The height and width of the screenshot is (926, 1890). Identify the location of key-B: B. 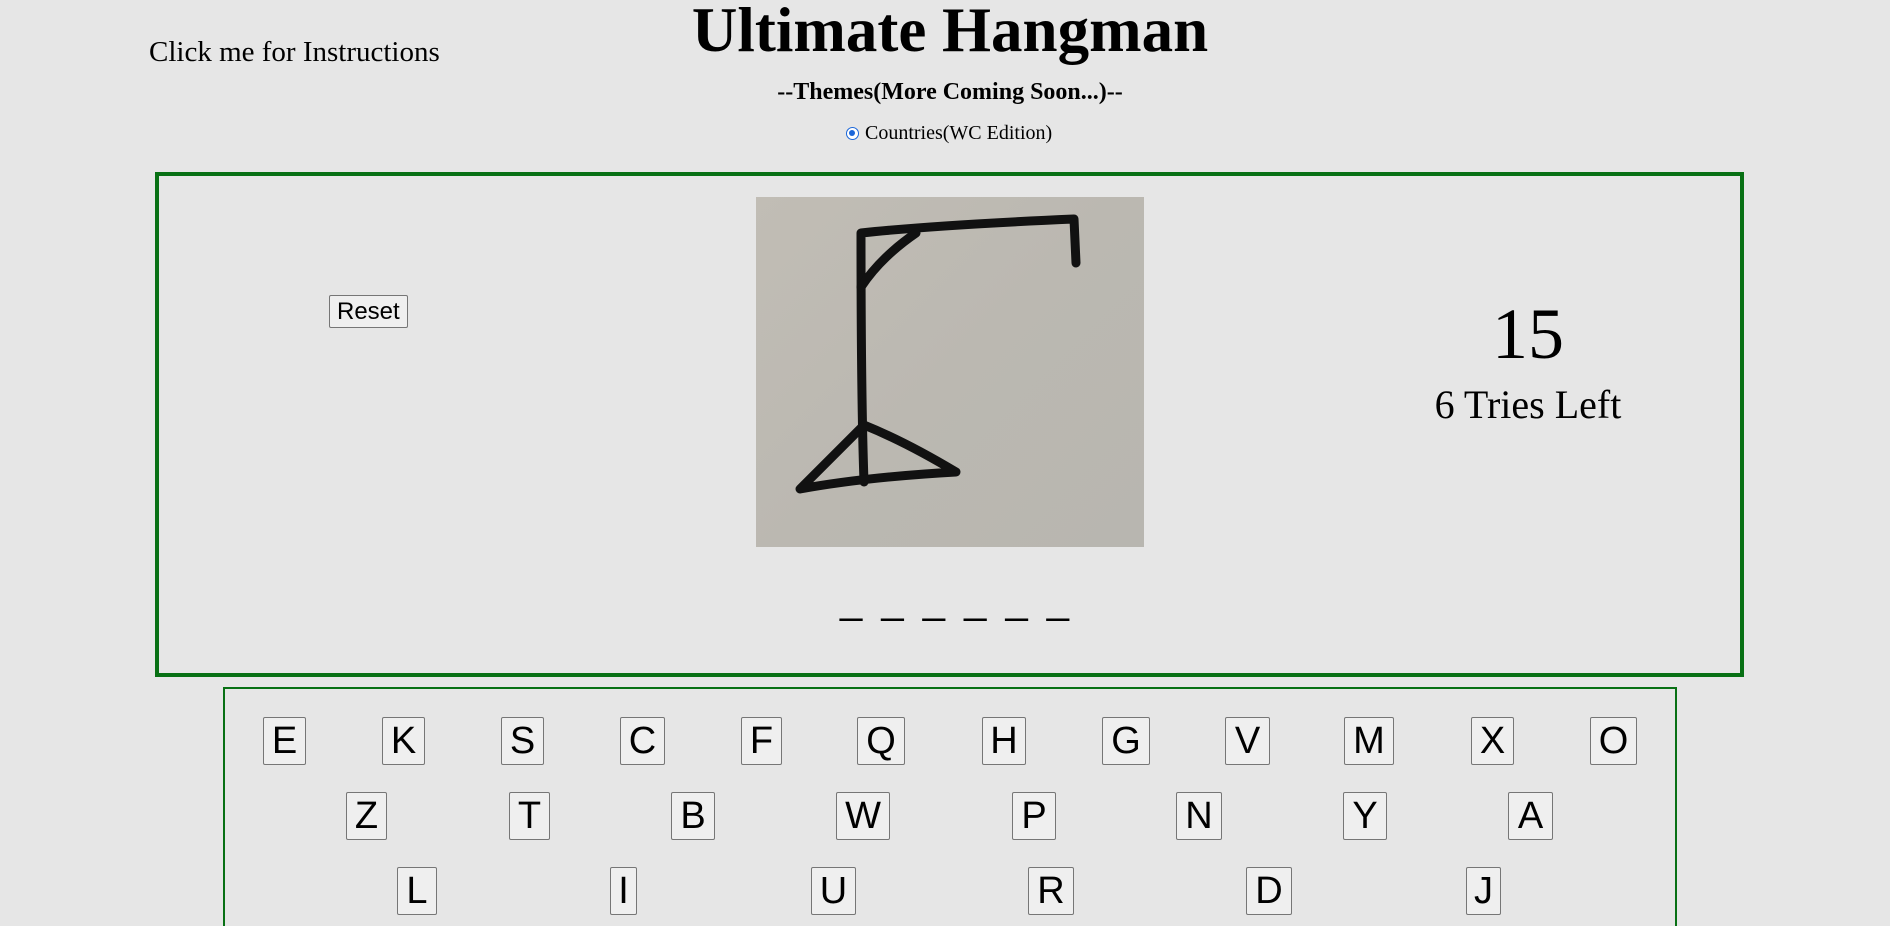
(693, 816).